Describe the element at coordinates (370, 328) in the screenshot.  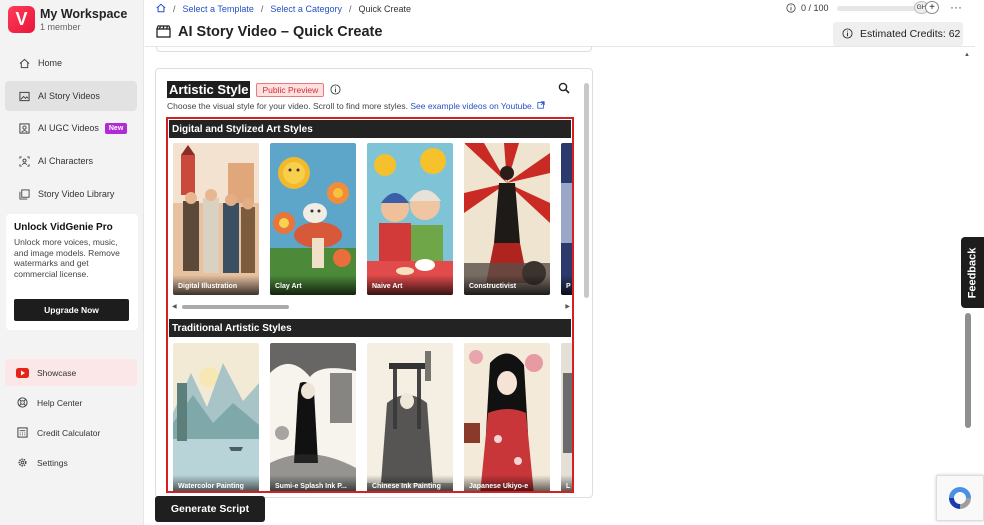
I see `section-title-traditional: Traditional Artistic Styles` at that location.